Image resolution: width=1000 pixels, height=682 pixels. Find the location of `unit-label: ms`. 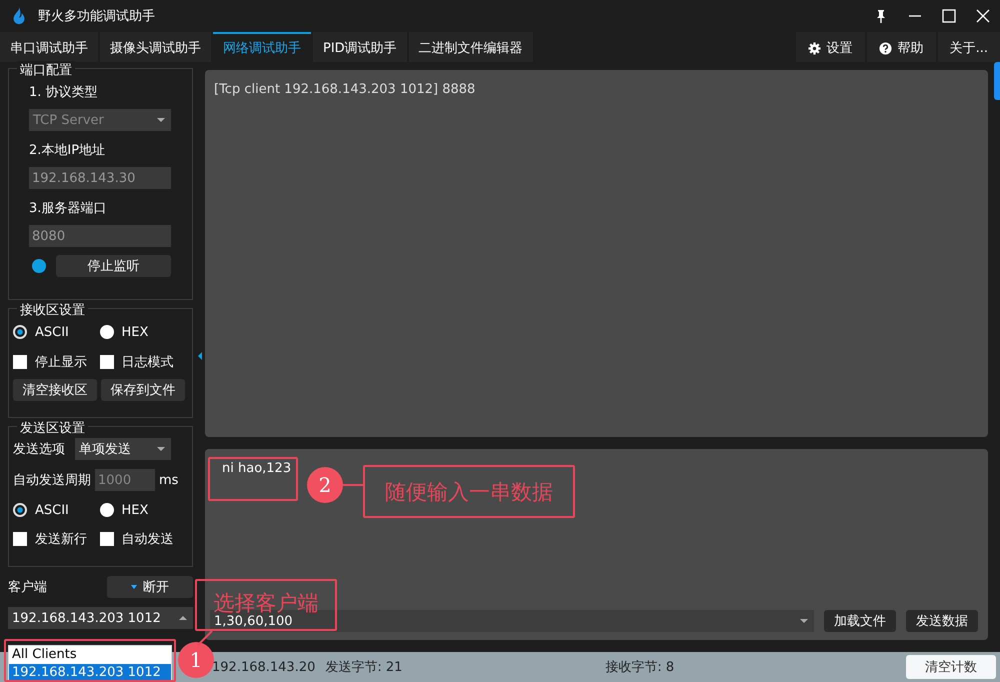

unit-label: ms is located at coordinates (168, 480).